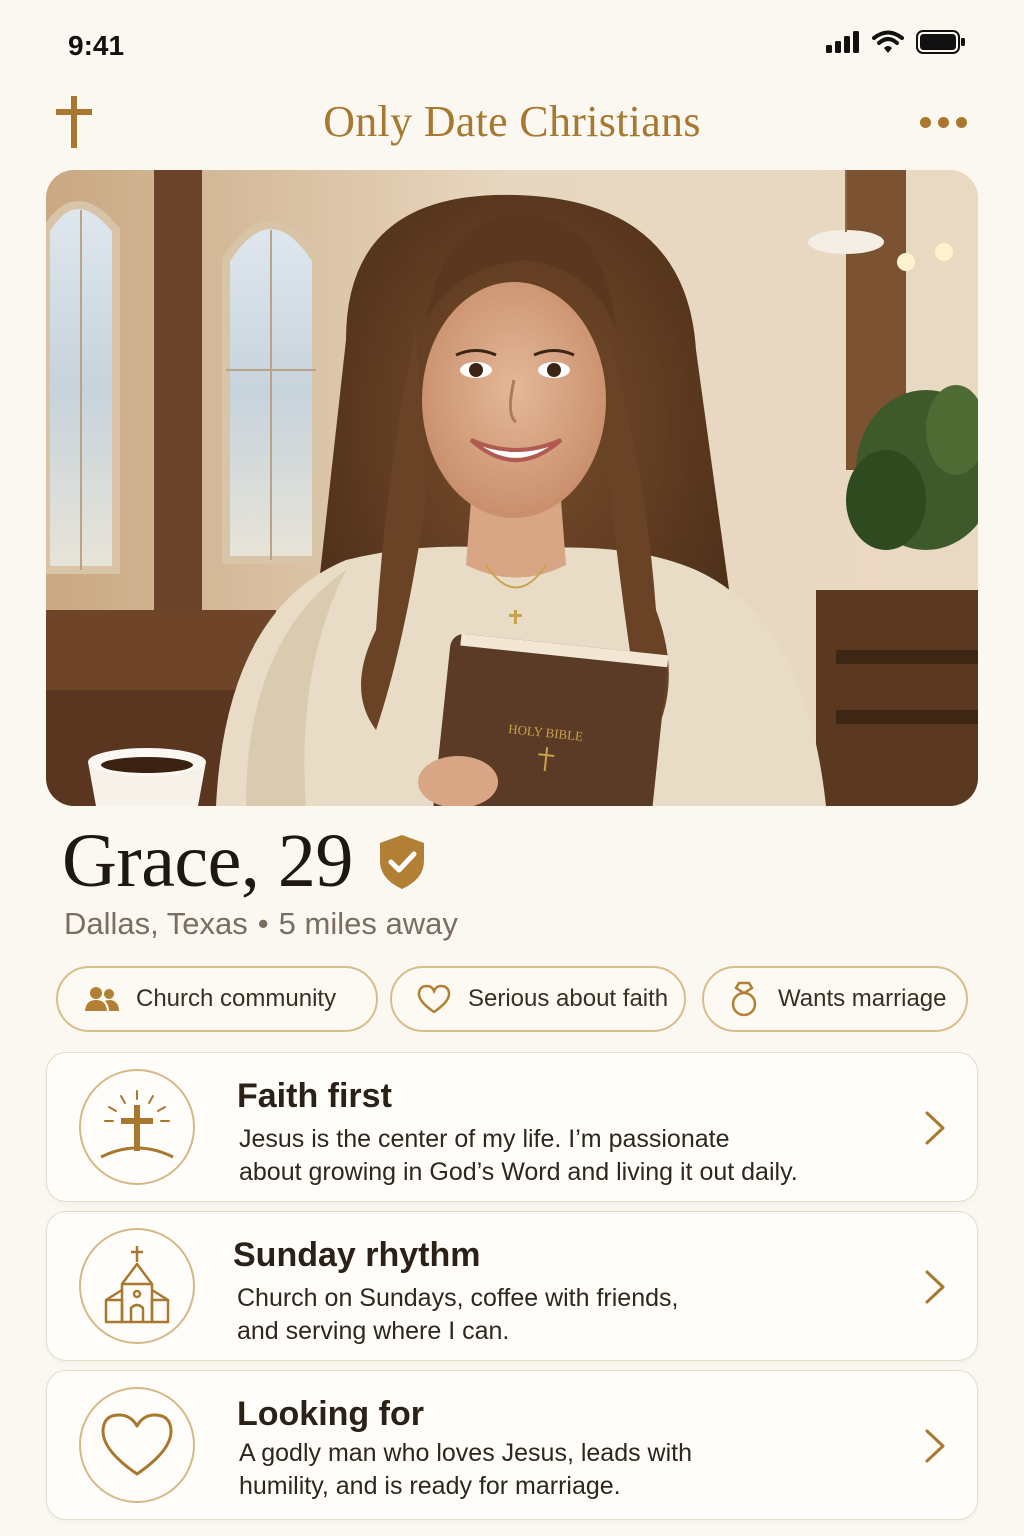 The height and width of the screenshot is (1536, 1024). I want to click on card-title: Faith first, so click(314, 1096).